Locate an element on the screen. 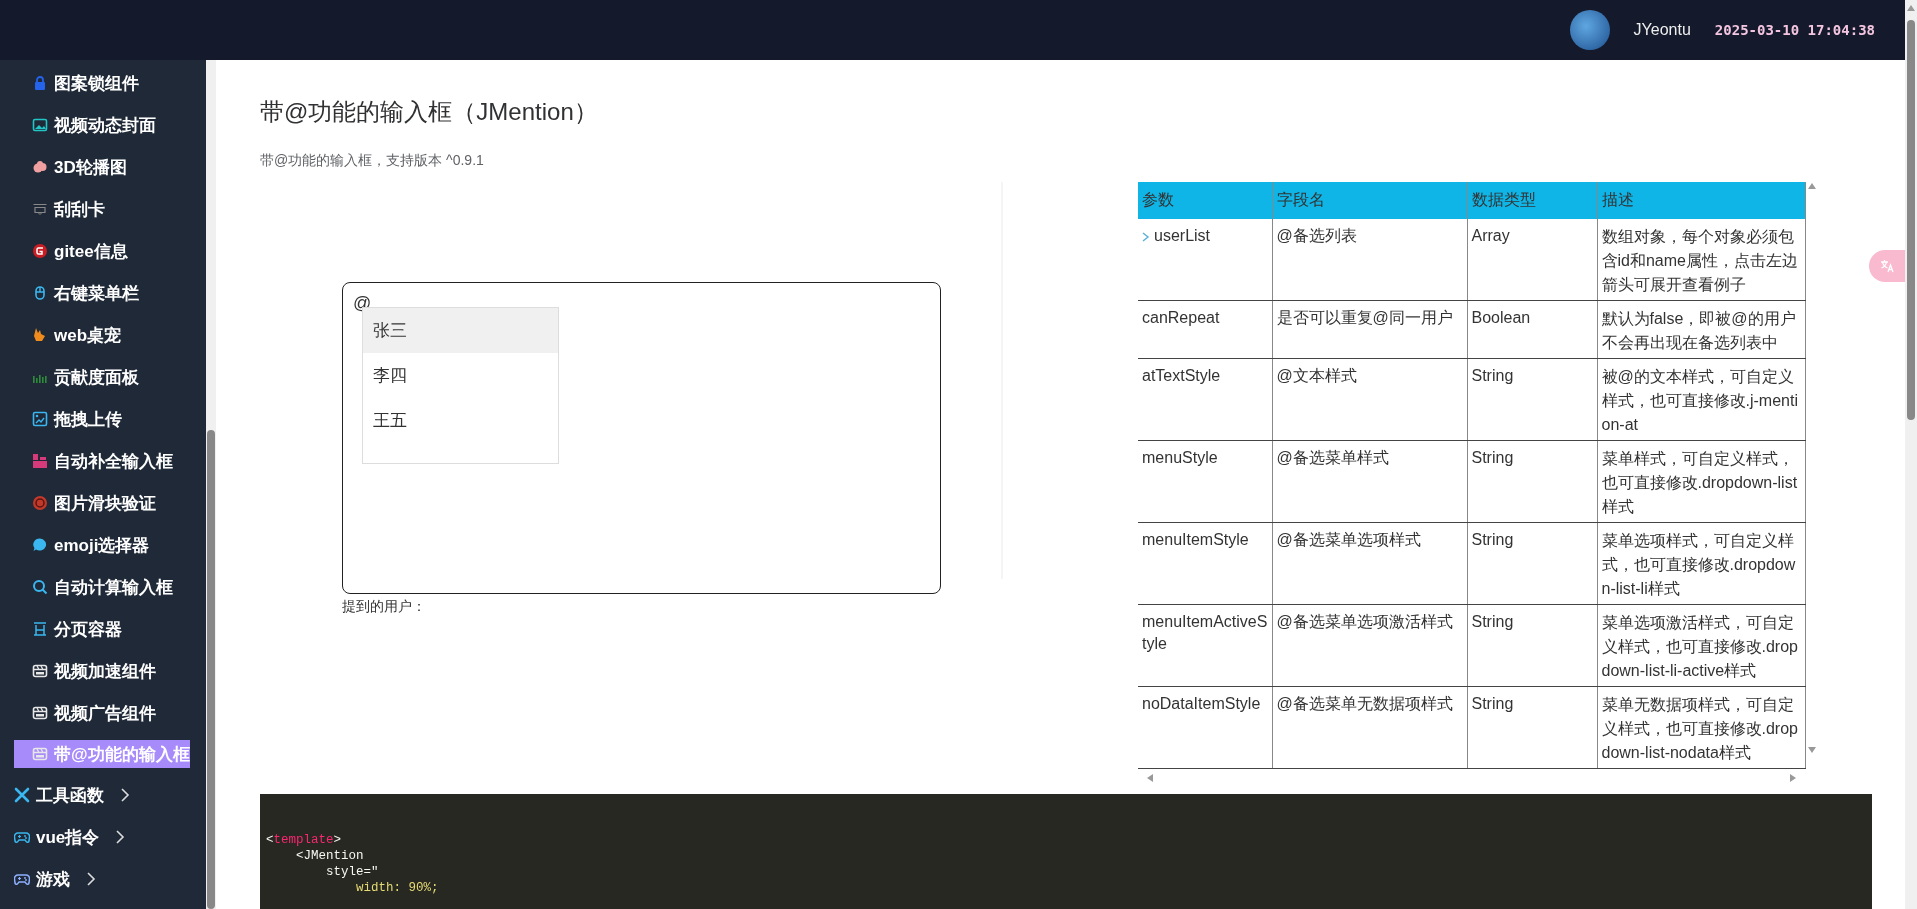 The image size is (1917, 909). sidebar-group: 工具函数 is located at coordinates (103, 795).